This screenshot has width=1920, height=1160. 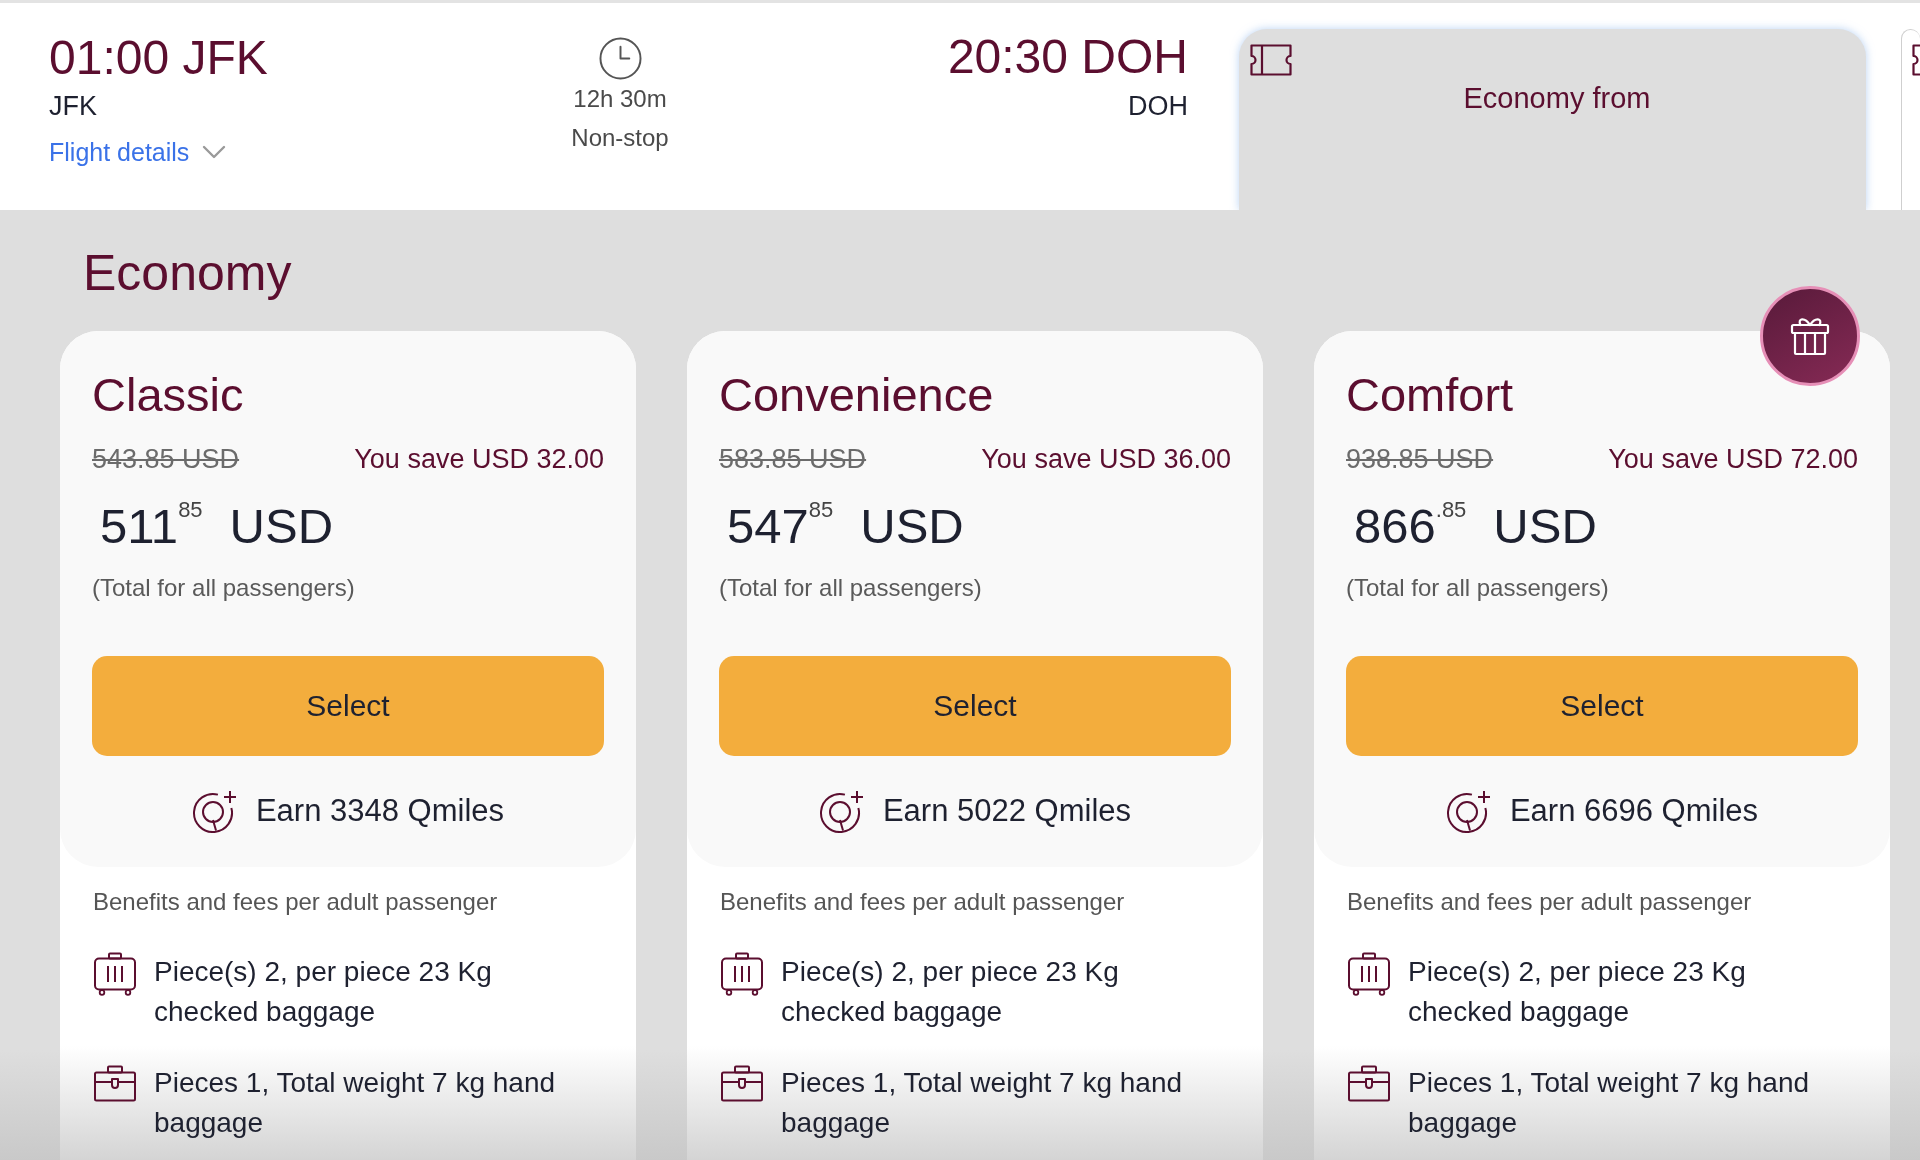 I want to click on original-price: 543.85 USD, so click(x=166, y=458).